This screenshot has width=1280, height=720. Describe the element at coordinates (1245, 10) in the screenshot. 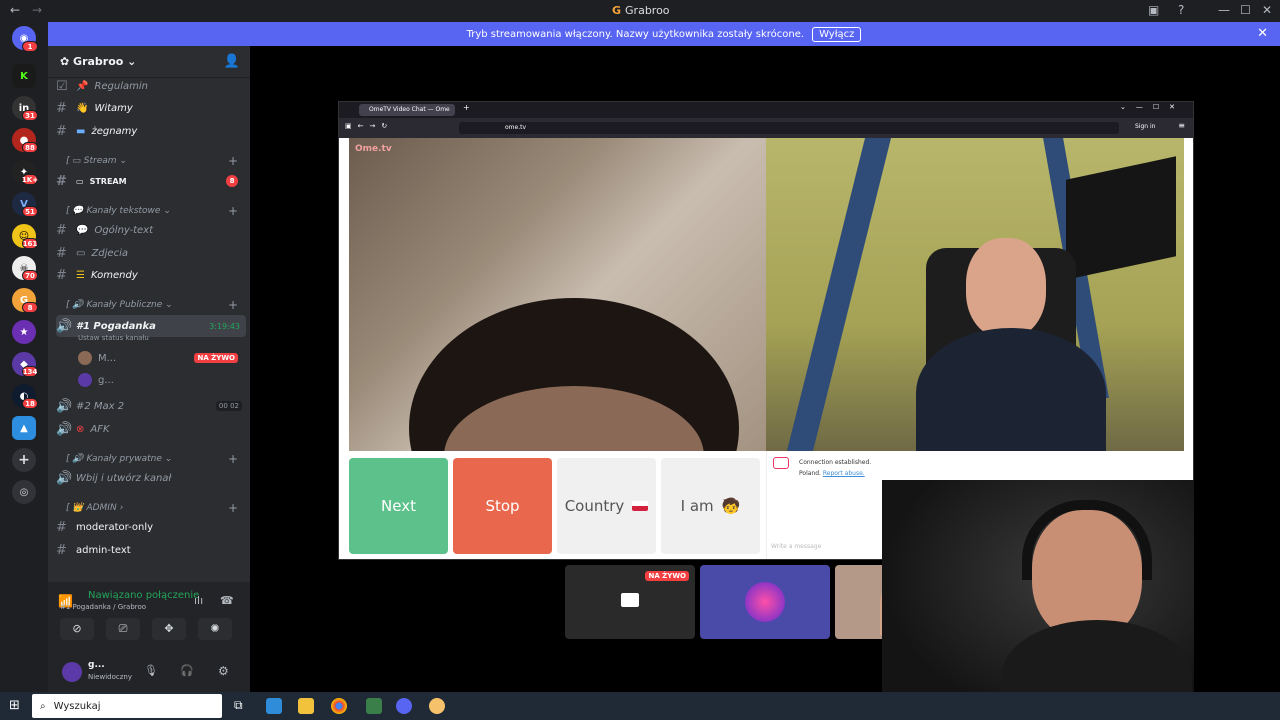

I see `maximize-icon: ☐` at that location.